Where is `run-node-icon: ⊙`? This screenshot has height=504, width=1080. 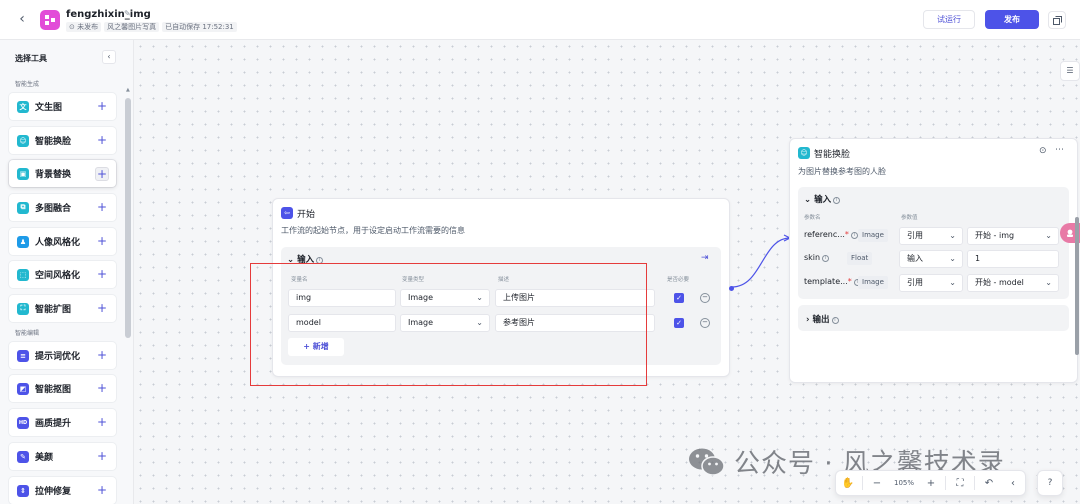 run-node-icon: ⊙ is located at coordinates (1043, 151).